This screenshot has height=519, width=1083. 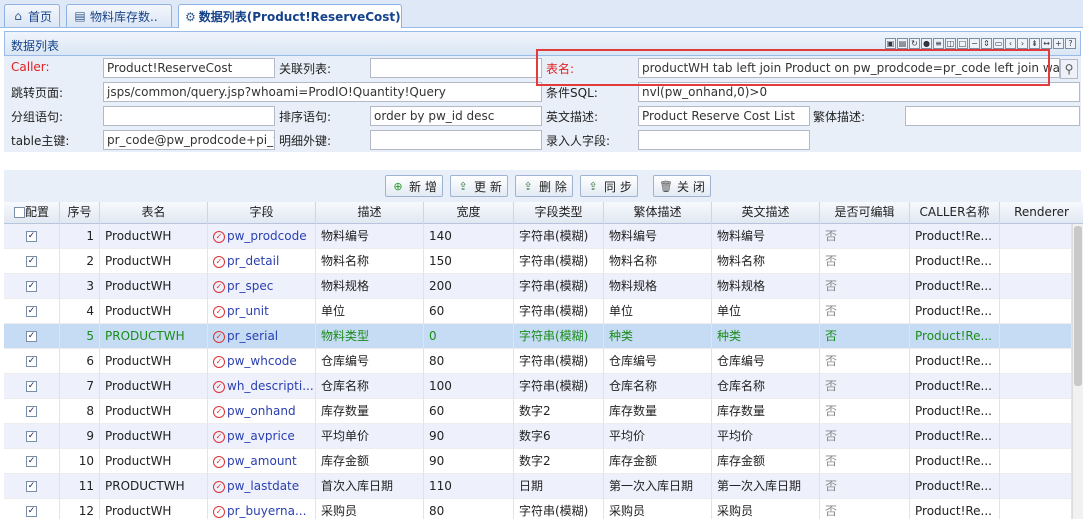 I want to click on column-header-renderer: Renderer, so click(x=1041, y=213).